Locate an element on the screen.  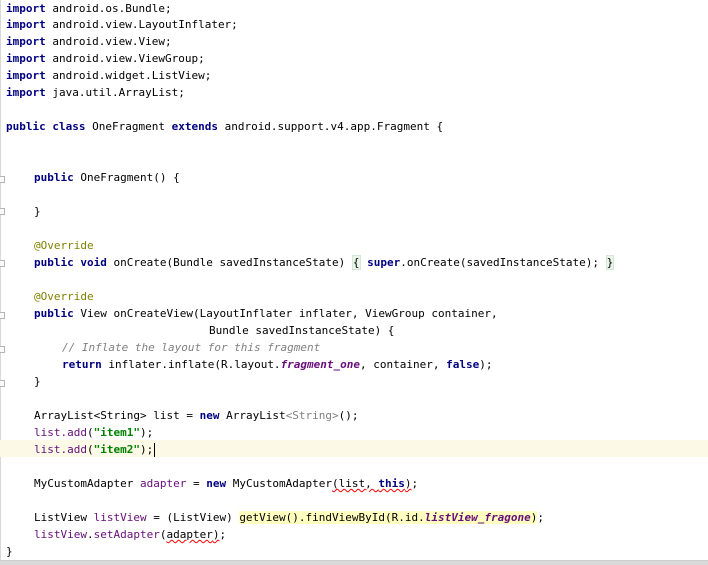
code-line-constructor: public OneFragment() { is located at coordinates (107, 177).